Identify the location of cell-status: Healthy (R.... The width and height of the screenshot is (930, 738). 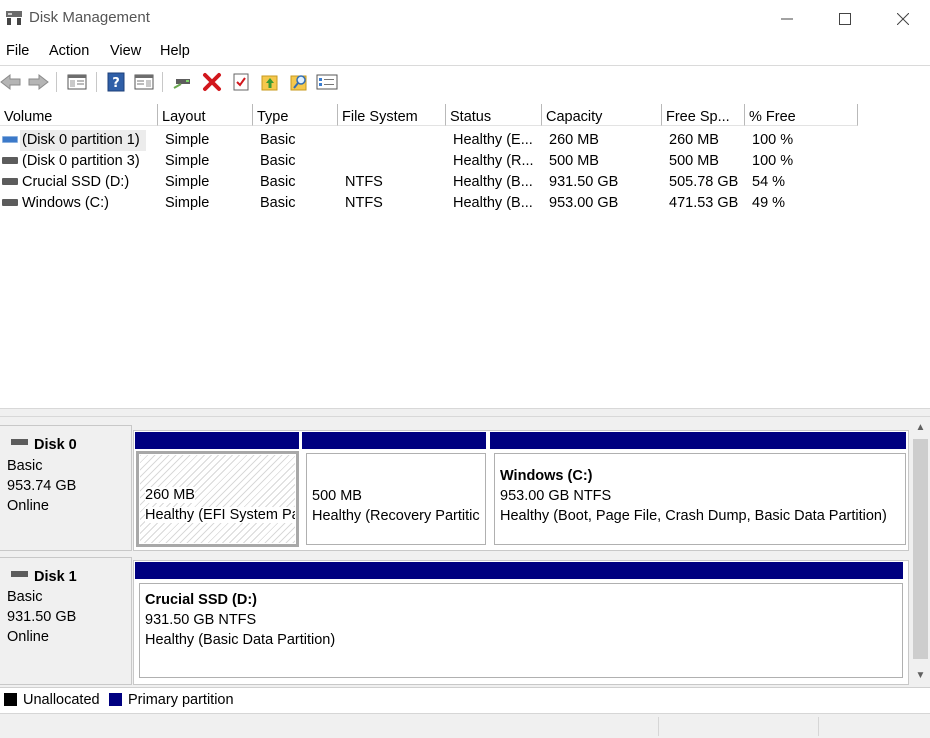
(493, 161).